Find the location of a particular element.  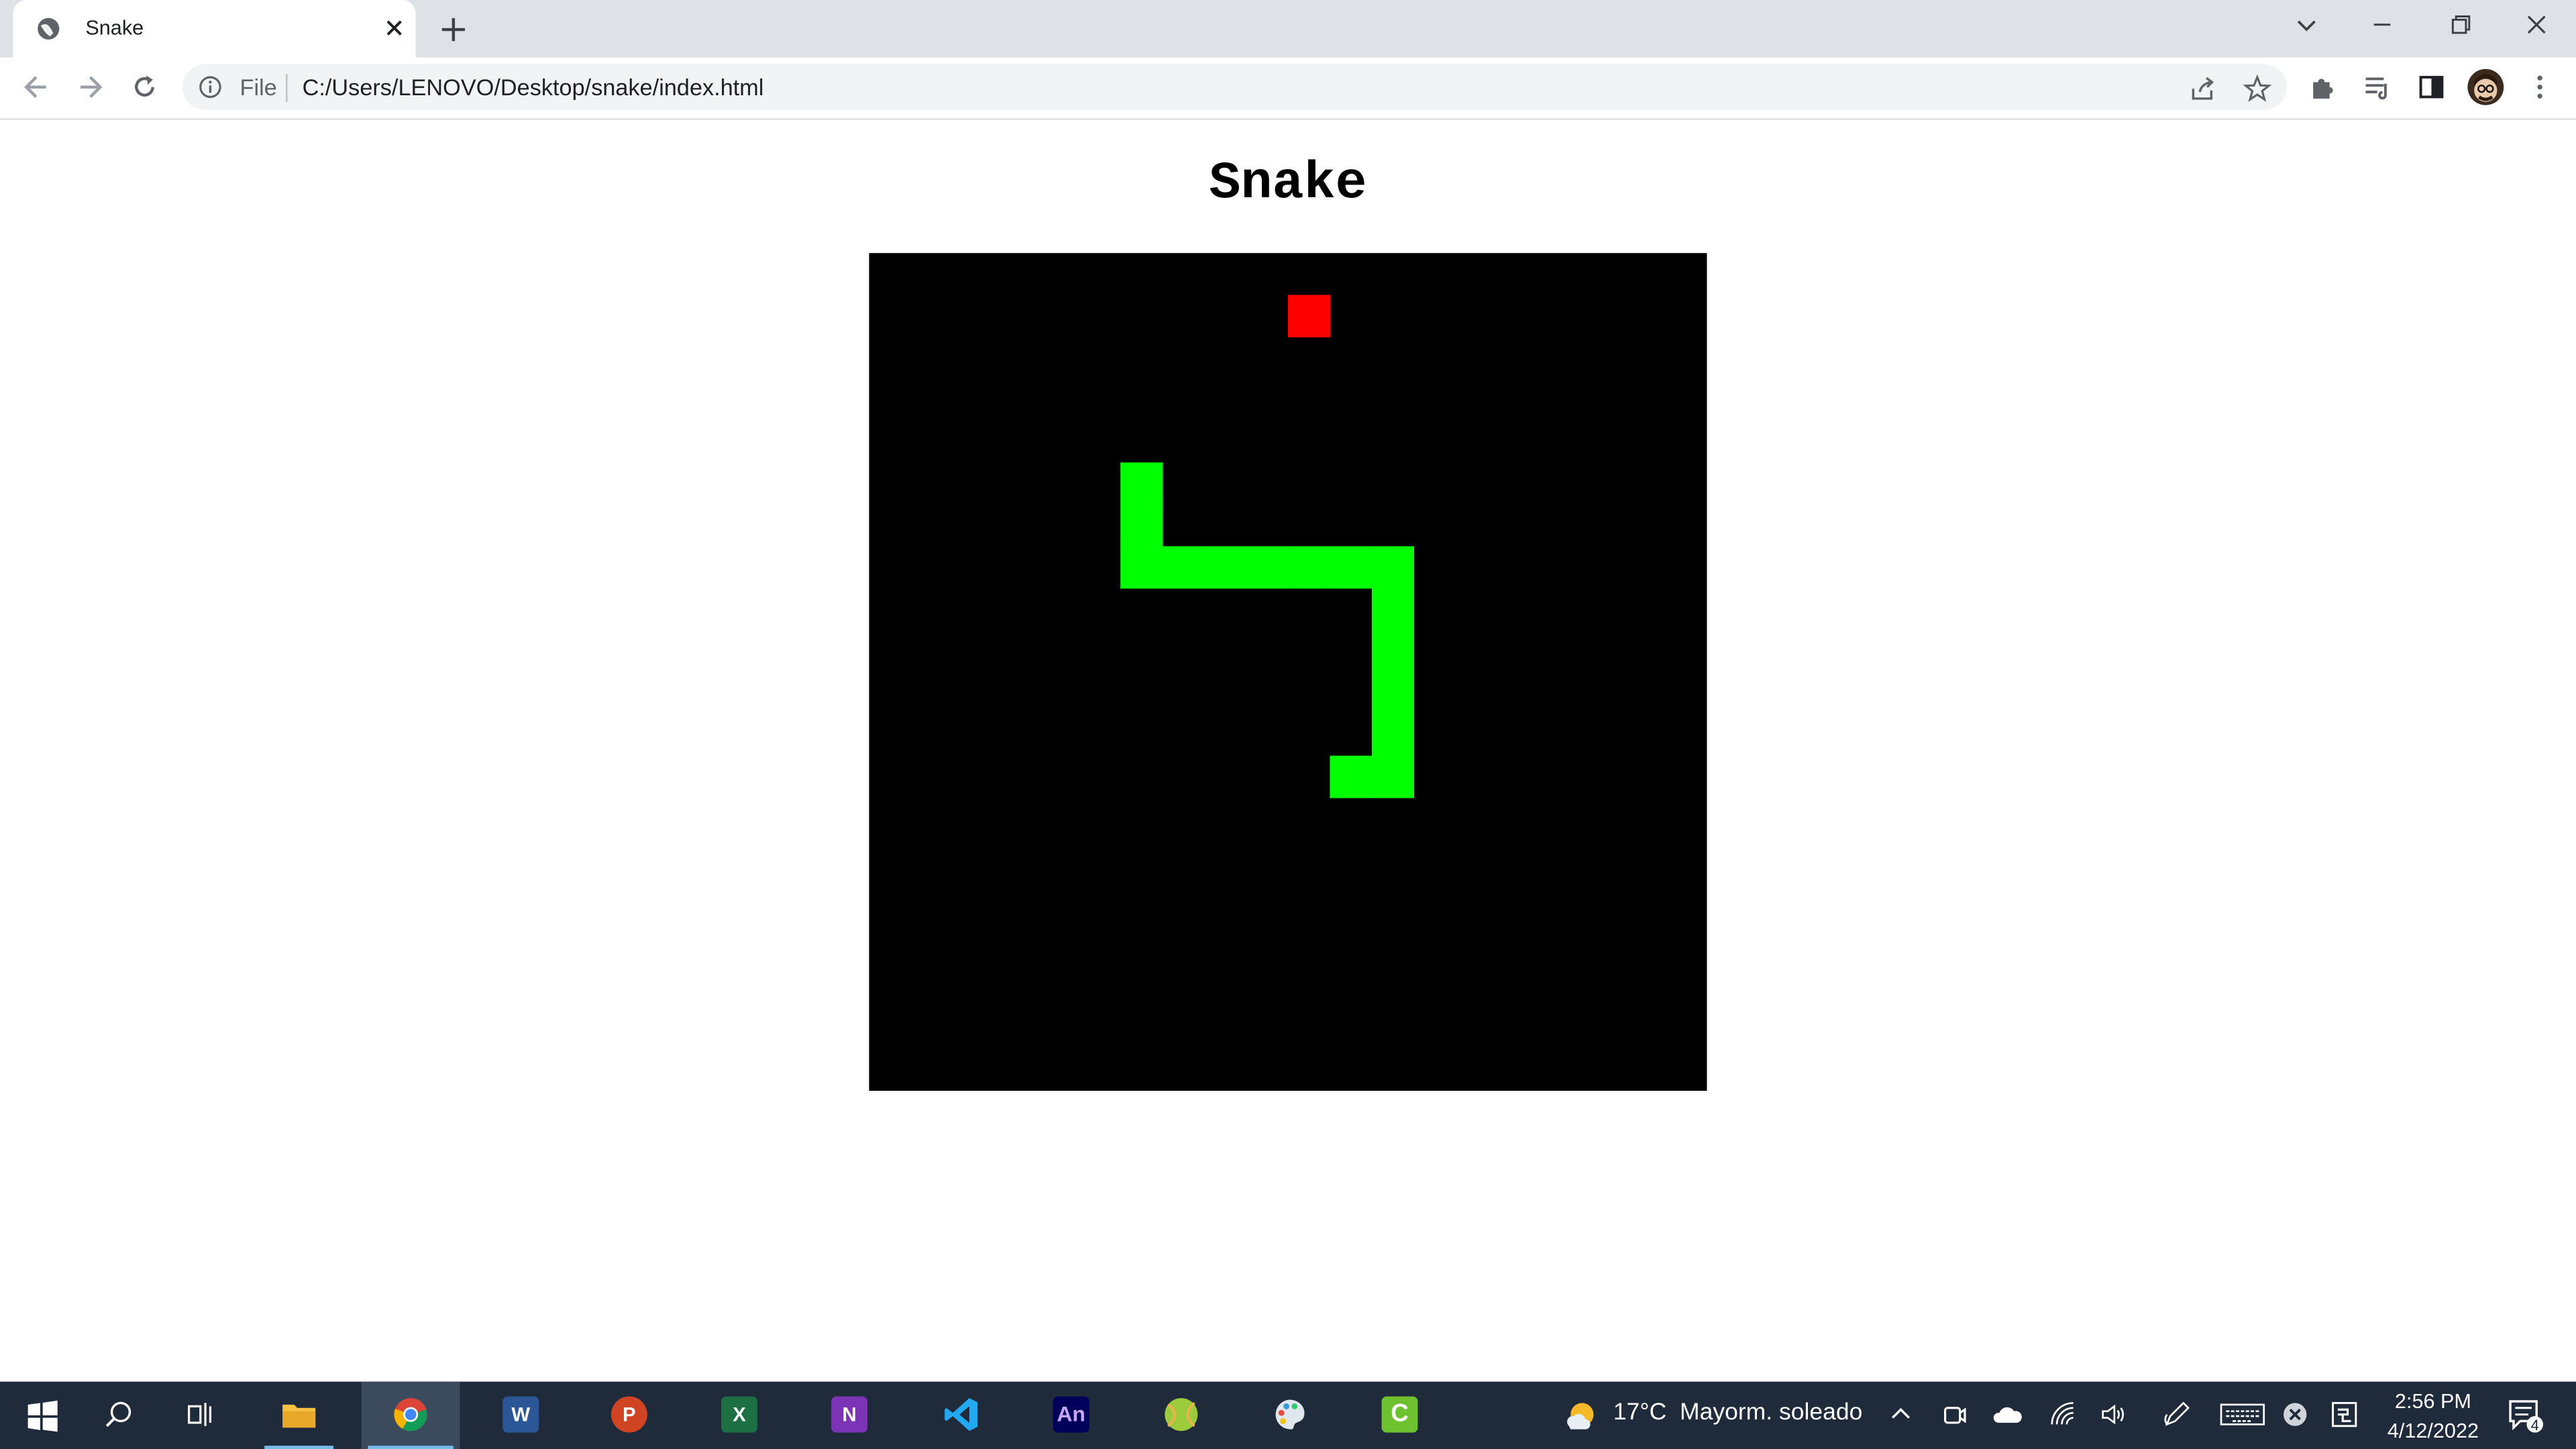

star-icon is located at coordinates (2257, 88).